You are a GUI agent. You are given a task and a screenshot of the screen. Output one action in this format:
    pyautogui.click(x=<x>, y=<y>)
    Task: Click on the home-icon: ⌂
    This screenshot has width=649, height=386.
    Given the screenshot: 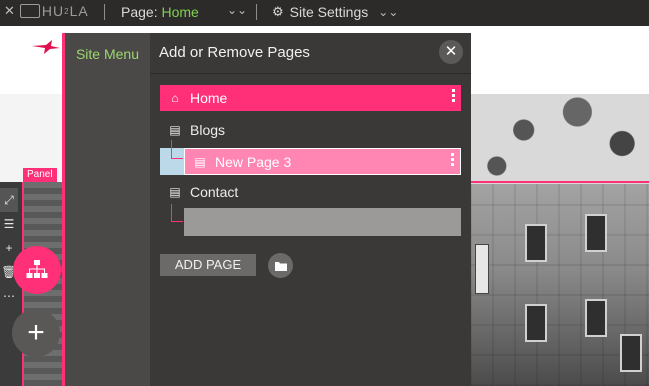 What is the action you would take?
    pyautogui.click(x=175, y=98)
    